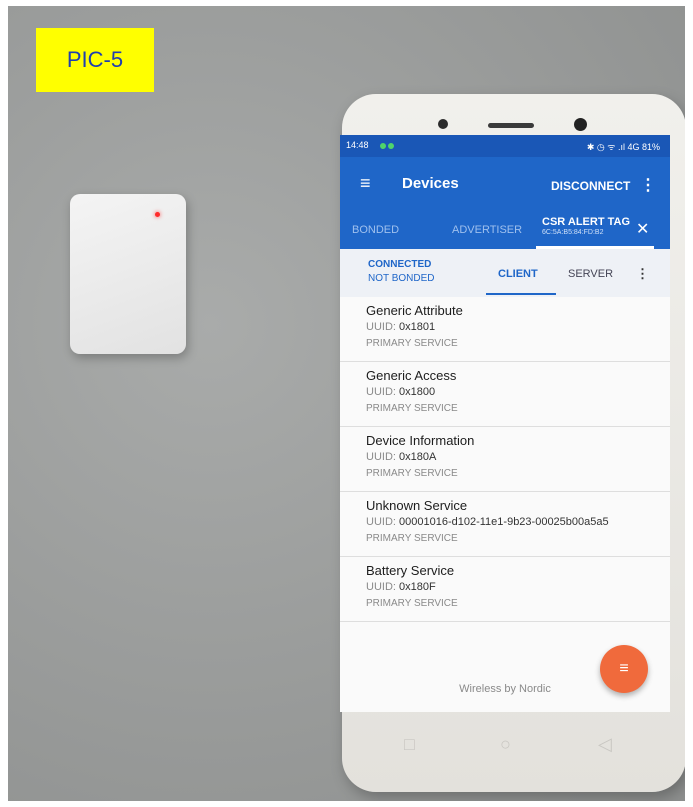 The width and height of the screenshot is (693, 807). What do you see at coordinates (590, 274) in the screenshot?
I see `tab-server: SERVER` at bounding box center [590, 274].